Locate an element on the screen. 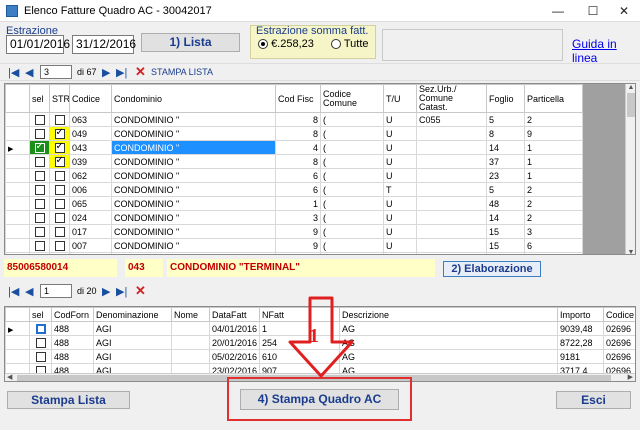 This screenshot has width=640, height=430. nav1-last-icon: ▶| is located at coordinates (121, 72).